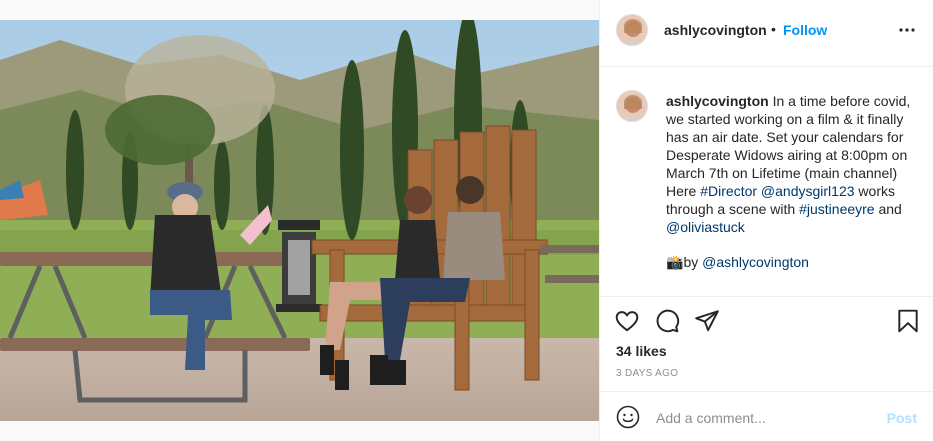 The height and width of the screenshot is (441, 933). Describe the element at coordinates (628, 417) in the screenshot. I see `emoji-icon` at that location.